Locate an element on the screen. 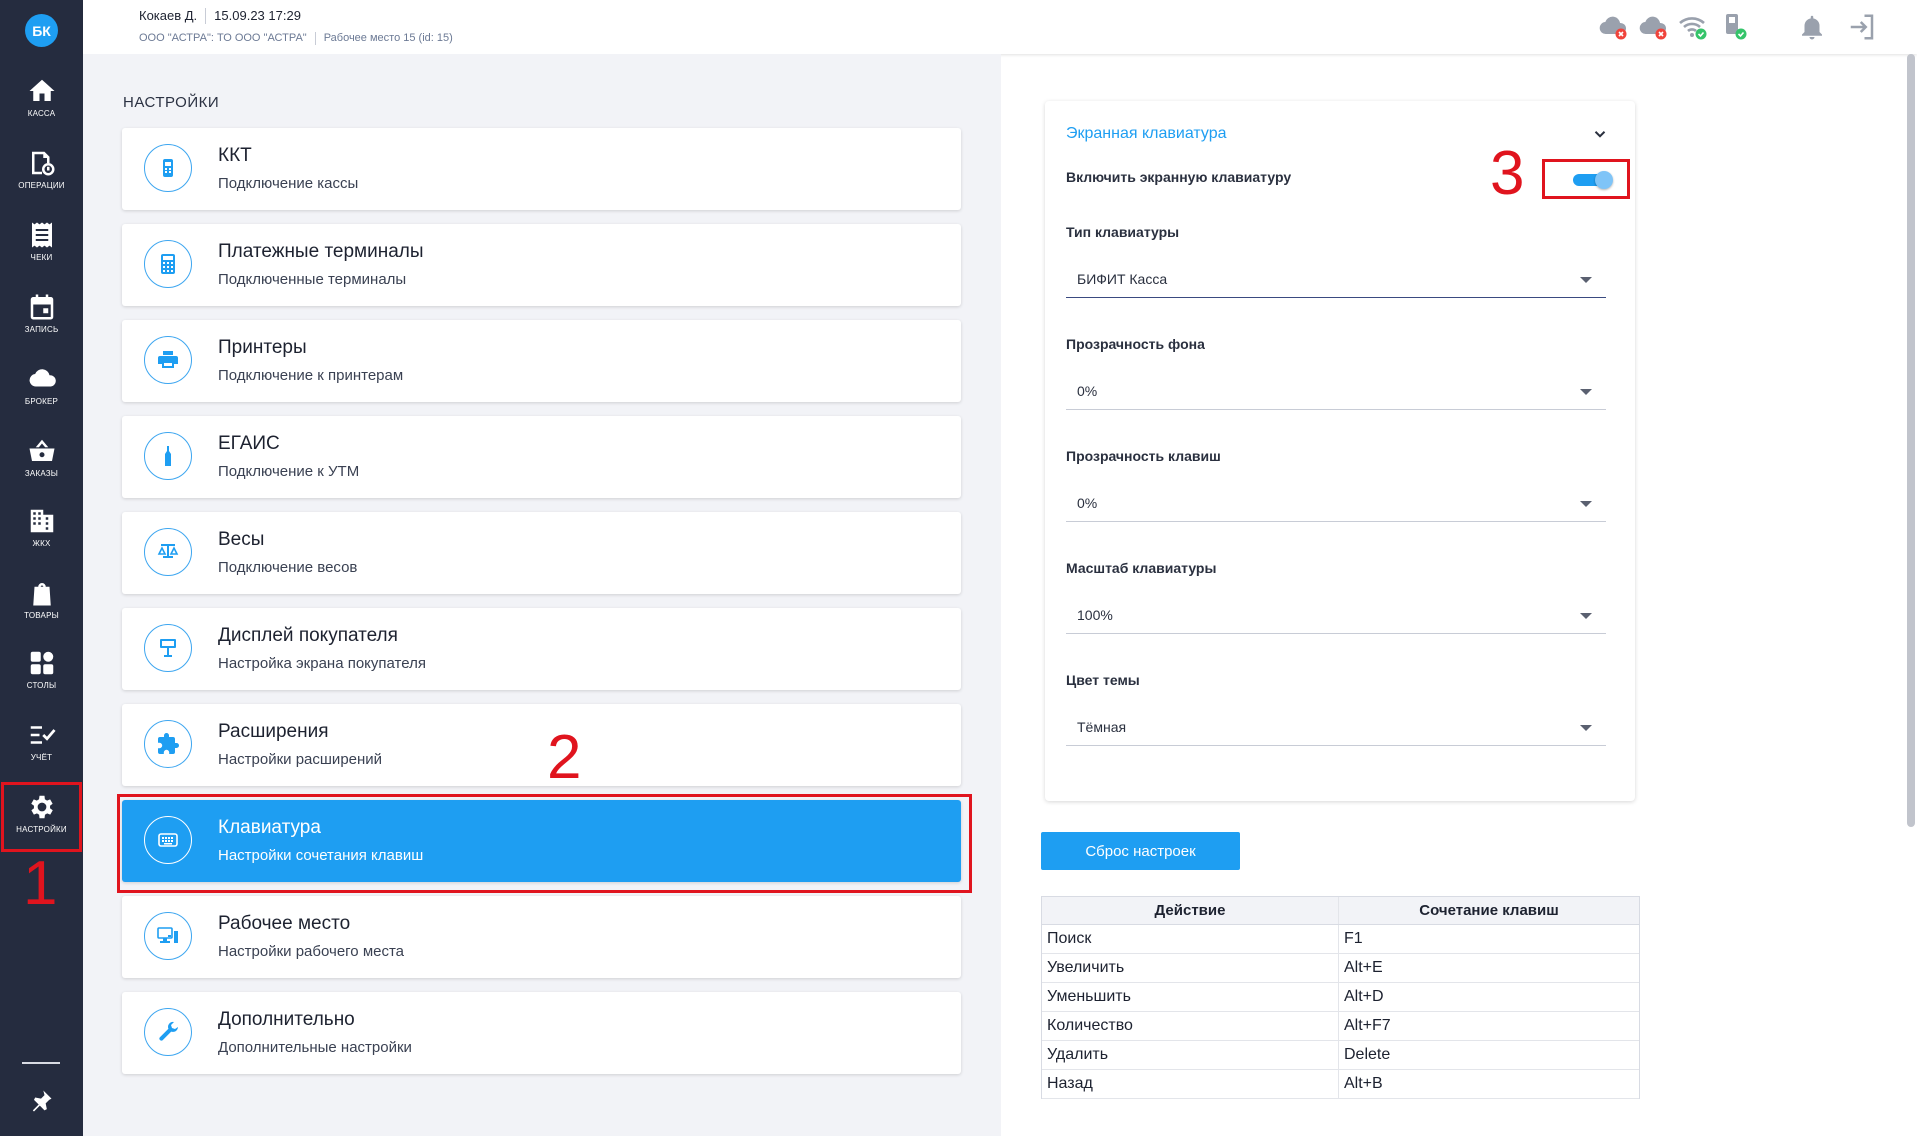 Image resolution: width=1917 pixels, height=1136 pixels. checklist-icon is located at coordinates (43, 735).